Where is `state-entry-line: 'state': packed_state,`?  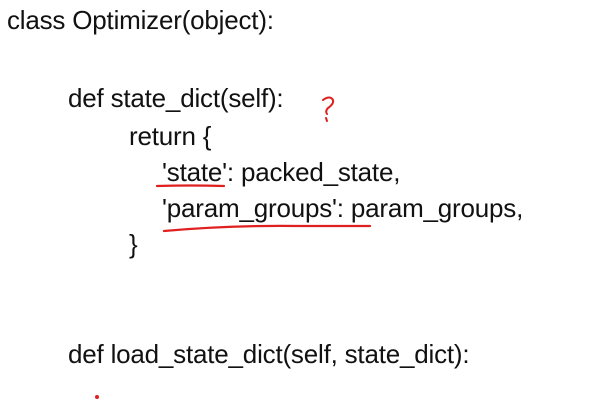
state-entry-line: 'state': packed_state, is located at coordinates (281, 172).